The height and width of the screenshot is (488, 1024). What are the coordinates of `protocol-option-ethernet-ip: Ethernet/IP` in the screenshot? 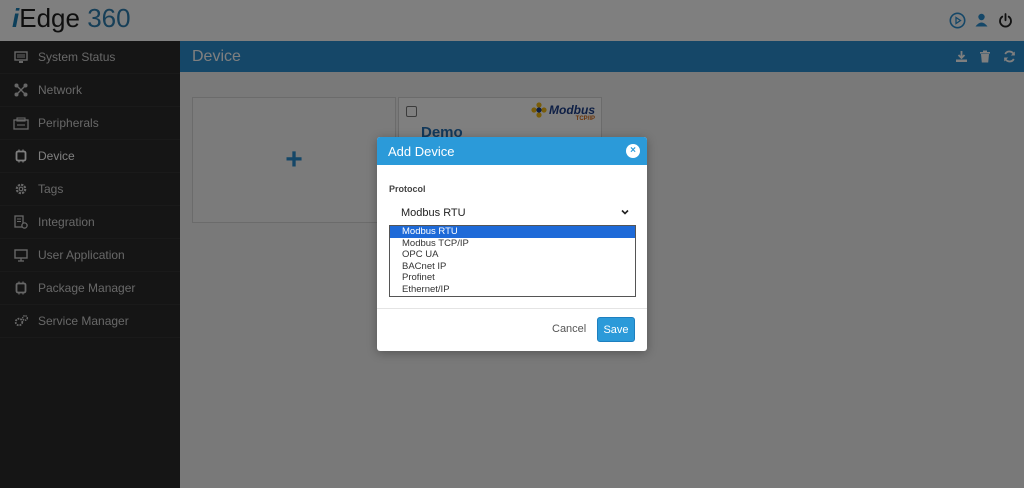 It's located at (512, 290).